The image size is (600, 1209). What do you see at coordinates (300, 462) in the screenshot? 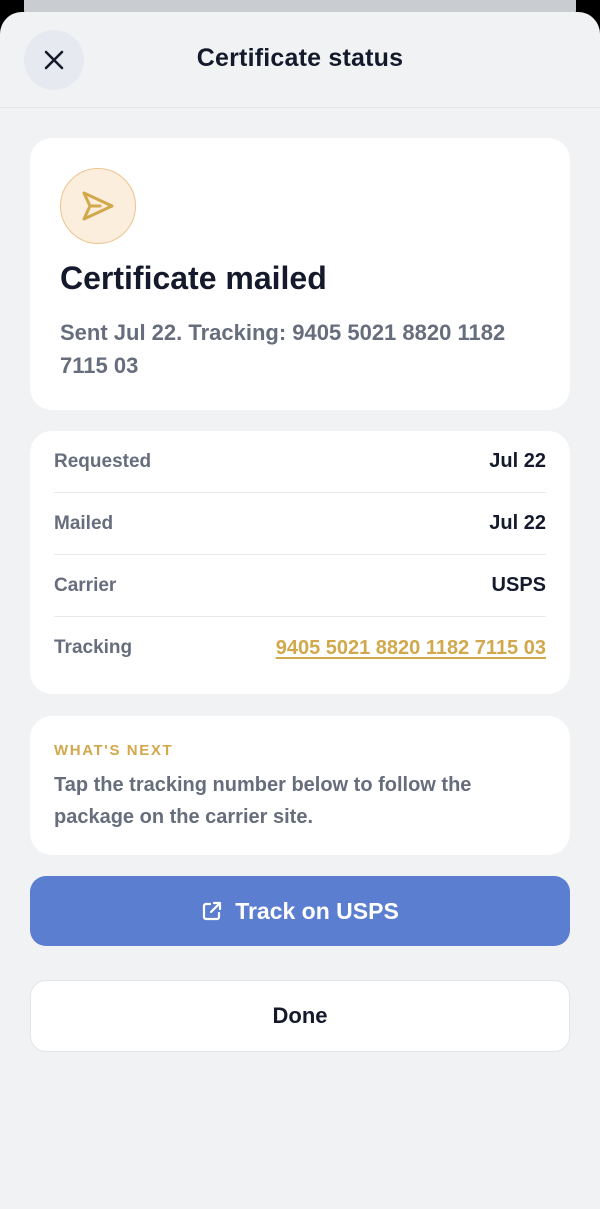
I see `detail-row-requested: Requested Jul 22` at bounding box center [300, 462].